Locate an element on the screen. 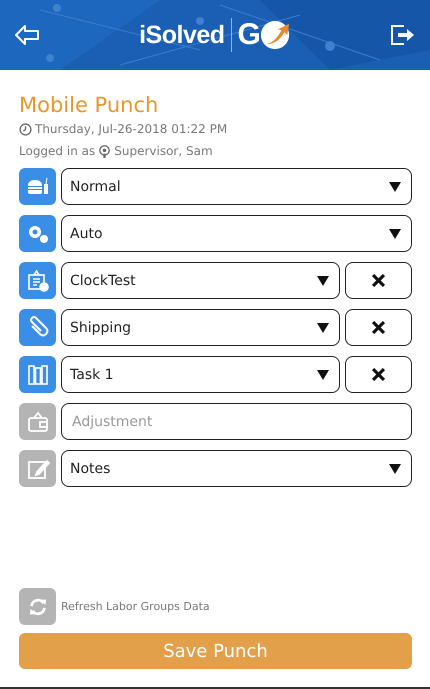  dropdown: ClockTest is located at coordinates (200, 280).